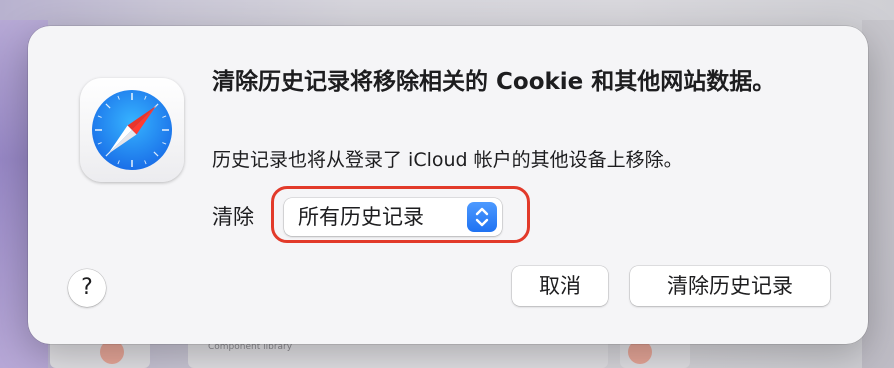 This screenshot has height=368, width=894. What do you see at coordinates (560, 286) in the screenshot?
I see `cancel-button: 取消` at bounding box center [560, 286].